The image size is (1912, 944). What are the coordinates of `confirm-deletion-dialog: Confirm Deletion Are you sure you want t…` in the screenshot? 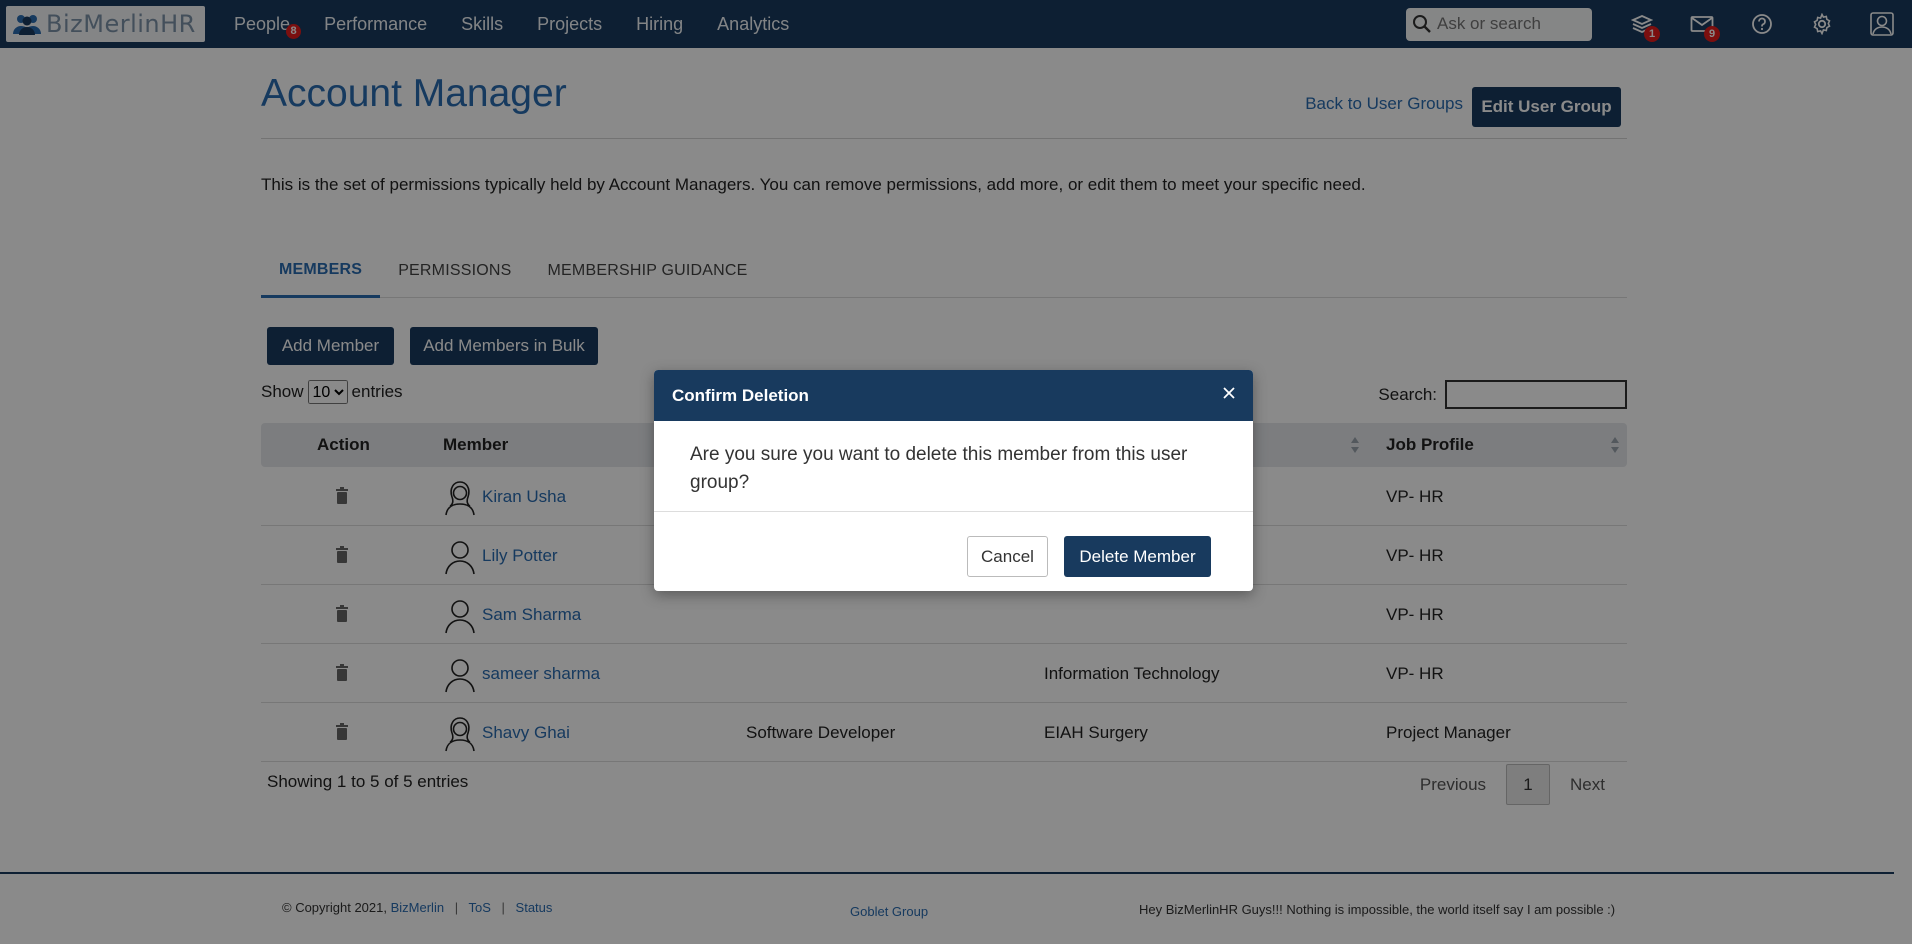 It's located at (953, 480).